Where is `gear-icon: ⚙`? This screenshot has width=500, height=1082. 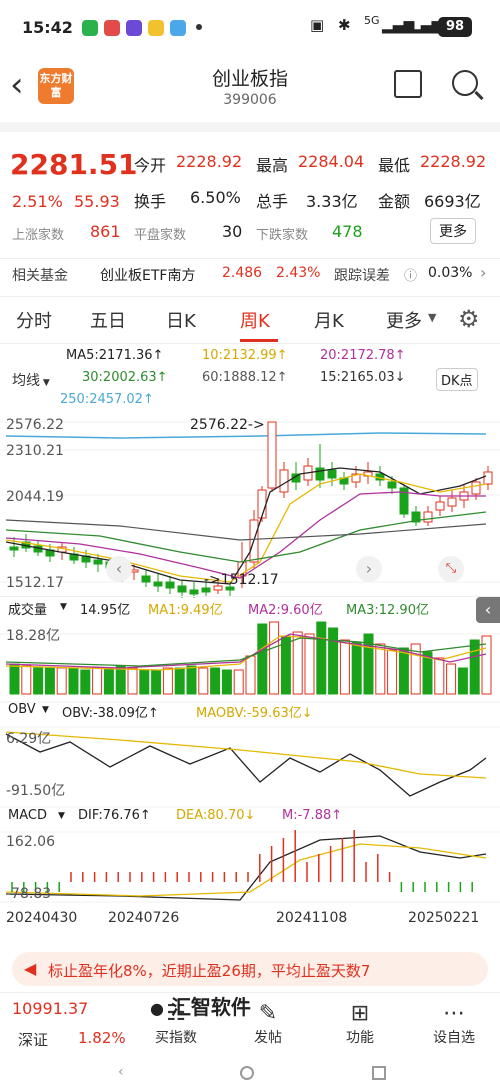 gear-icon: ⚙ is located at coordinates (469, 319).